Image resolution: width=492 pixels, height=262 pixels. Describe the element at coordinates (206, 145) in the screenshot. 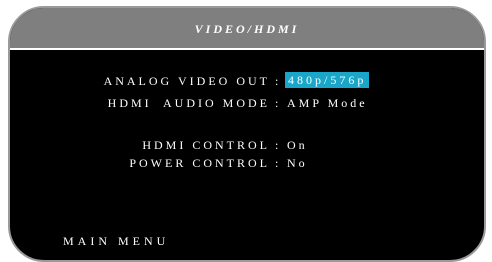

I see `setting-label: HDMI CONTROL` at that location.